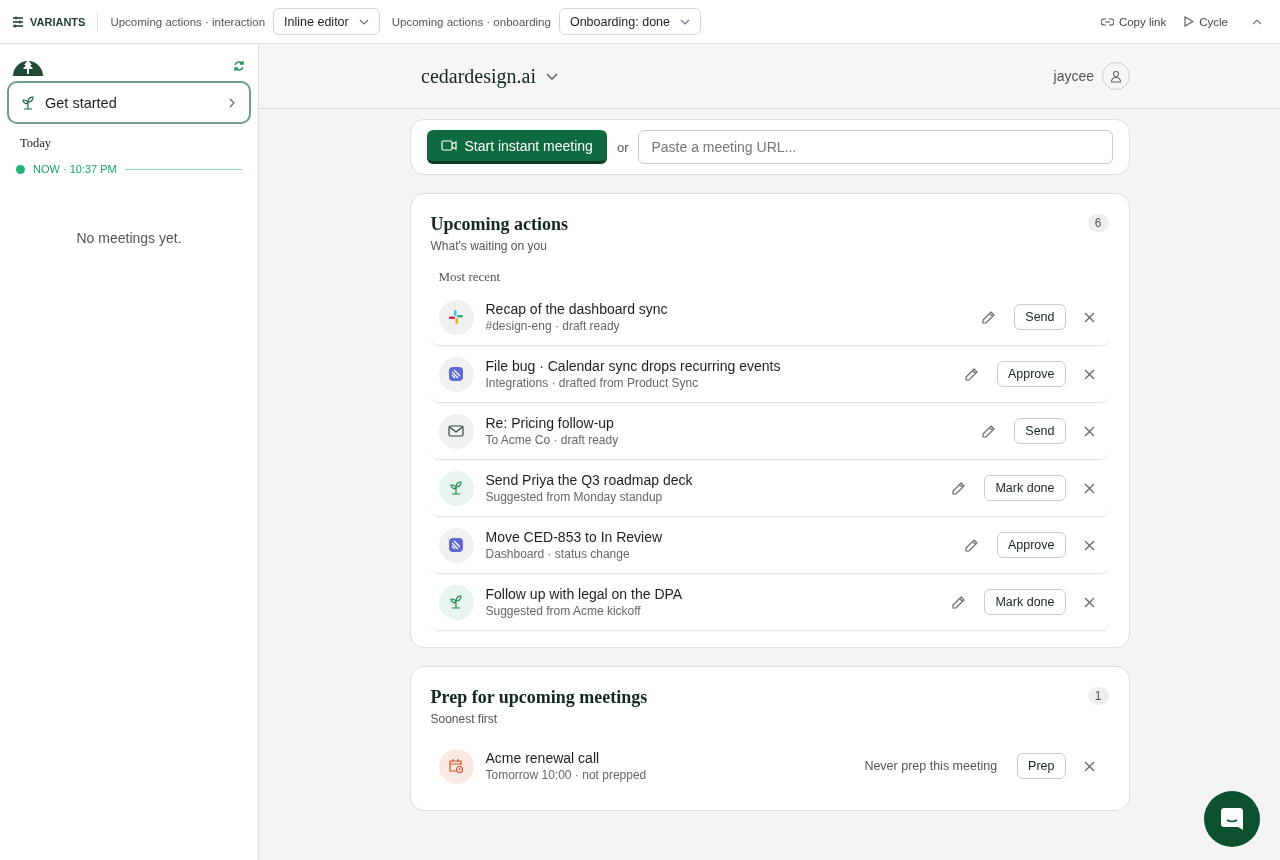  What do you see at coordinates (464, 719) in the screenshot?
I see `section-subtitle: Soonest first` at bounding box center [464, 719].